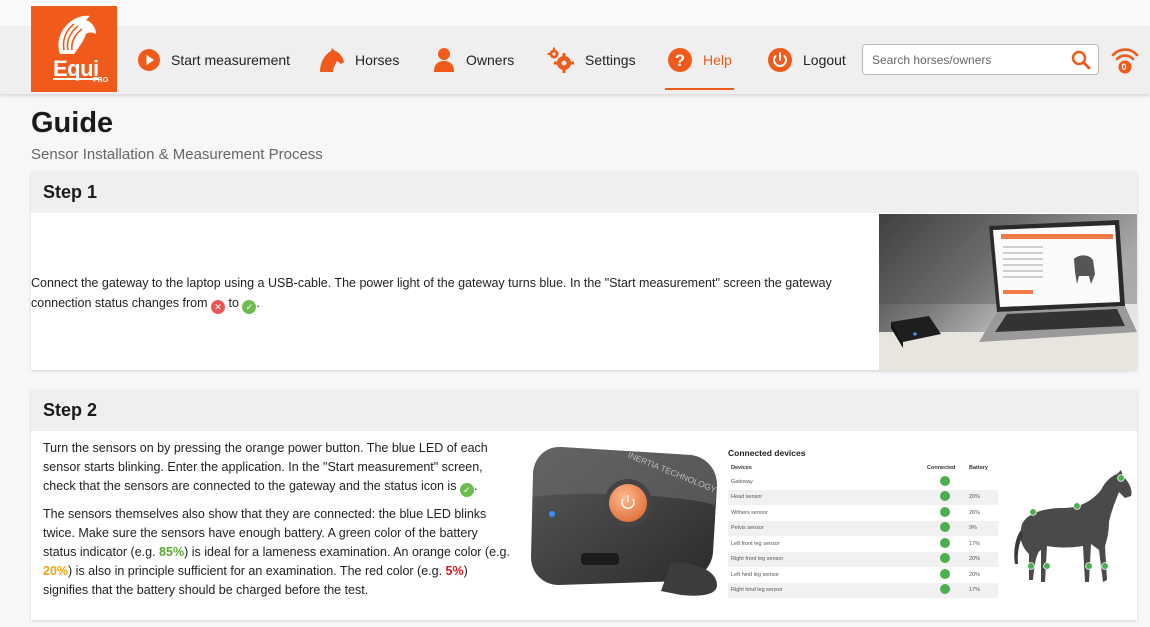  What do you see at coordinates (149, 60) in the screenshot?
I see `play-circle-icon` at bounding box center [149, 60].